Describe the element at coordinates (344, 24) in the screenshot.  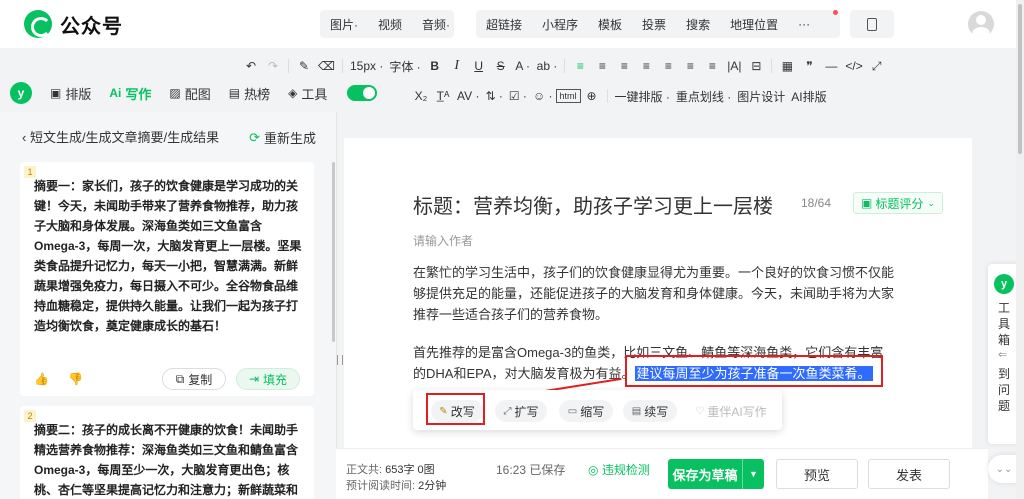
I see `insert-image-button: 图片·` at that location.